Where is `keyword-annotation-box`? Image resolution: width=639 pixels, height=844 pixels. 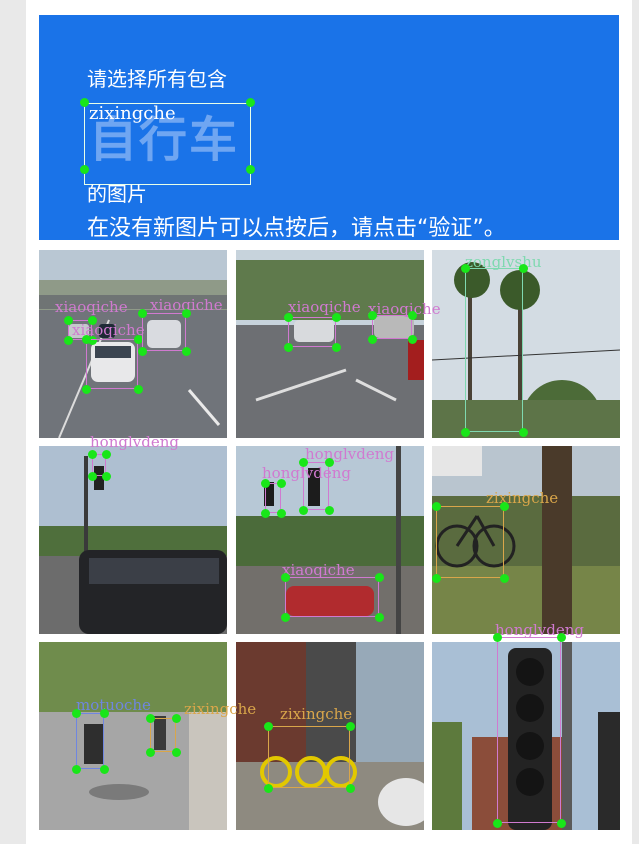
keyword-annotation-box is located at coordinates (167, 144).